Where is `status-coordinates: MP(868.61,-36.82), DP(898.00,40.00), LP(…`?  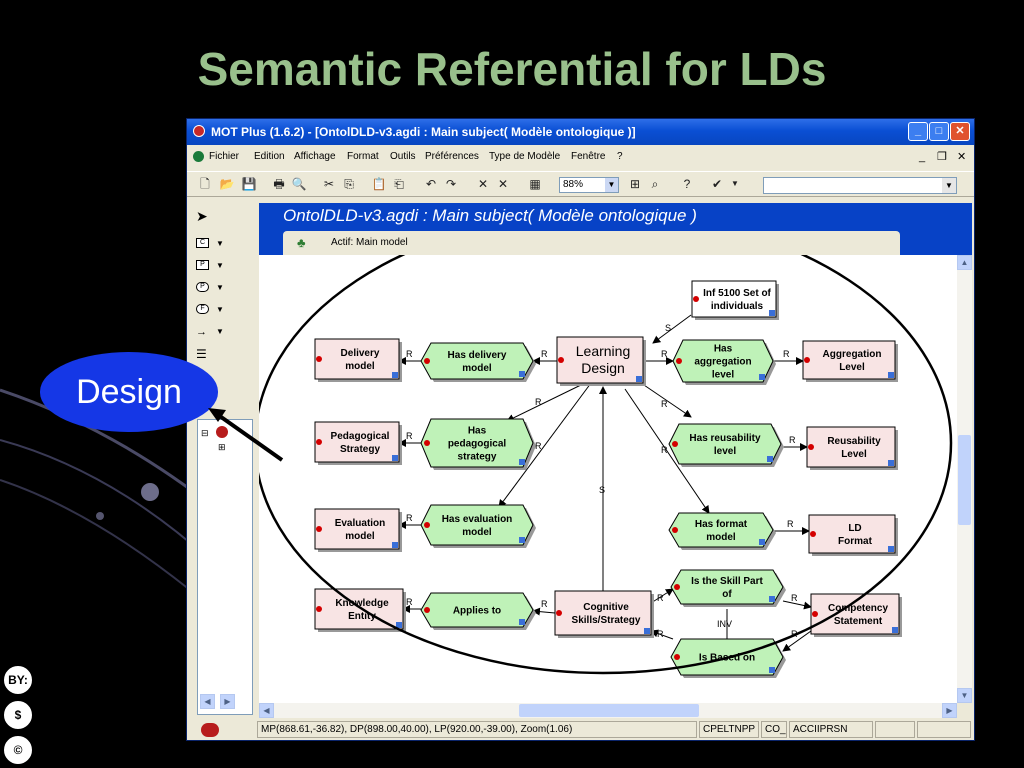
status-coordinates: MP(868.61,-36.82), DP(898.00,40.00), LP(… is located at coordinates (477, 729).